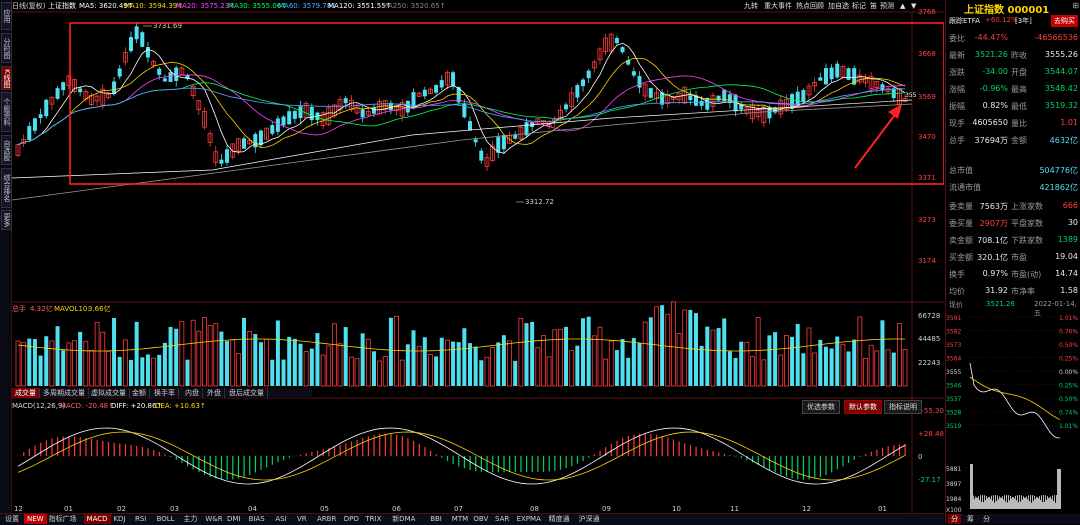  I want to click on indicator-tab-trix: TRIX, so click(373, 519).